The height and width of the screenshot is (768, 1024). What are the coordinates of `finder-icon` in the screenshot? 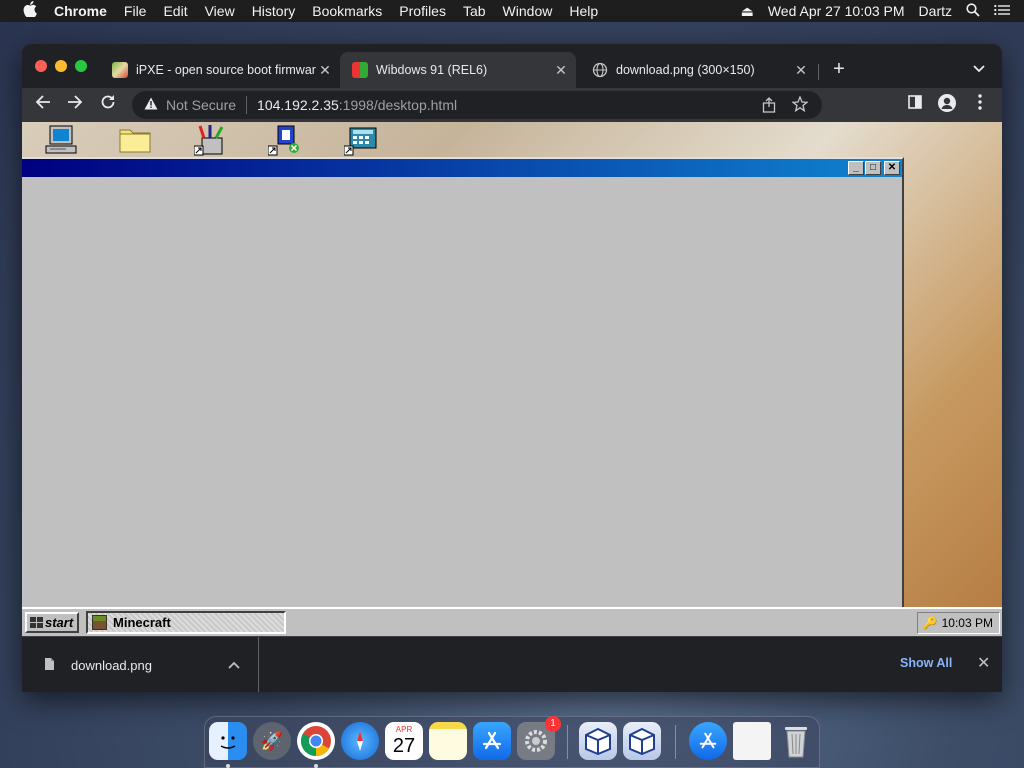 It's located at (228, 741).